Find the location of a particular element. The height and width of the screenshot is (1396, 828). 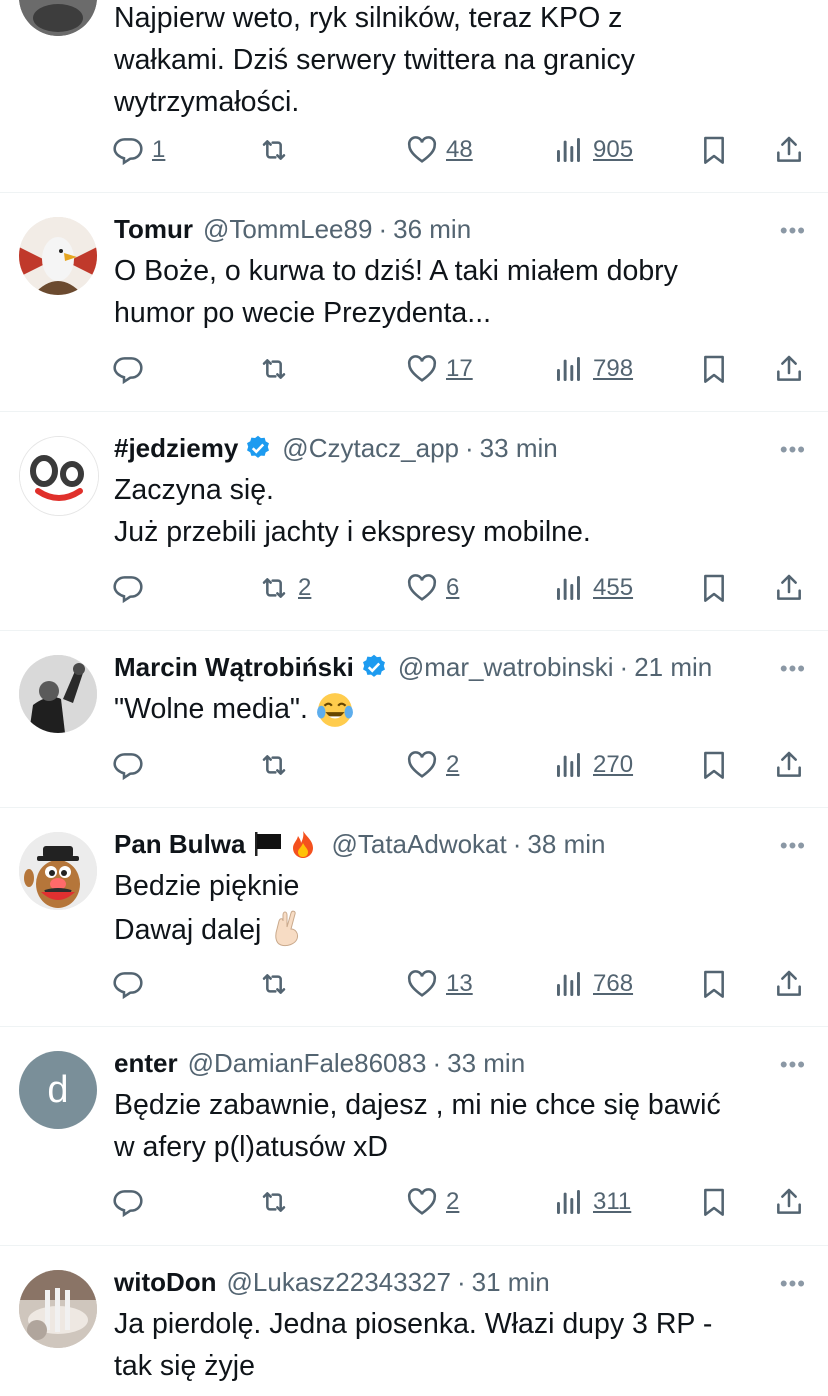

views-button: 798 is located at coordinates (593, 369).